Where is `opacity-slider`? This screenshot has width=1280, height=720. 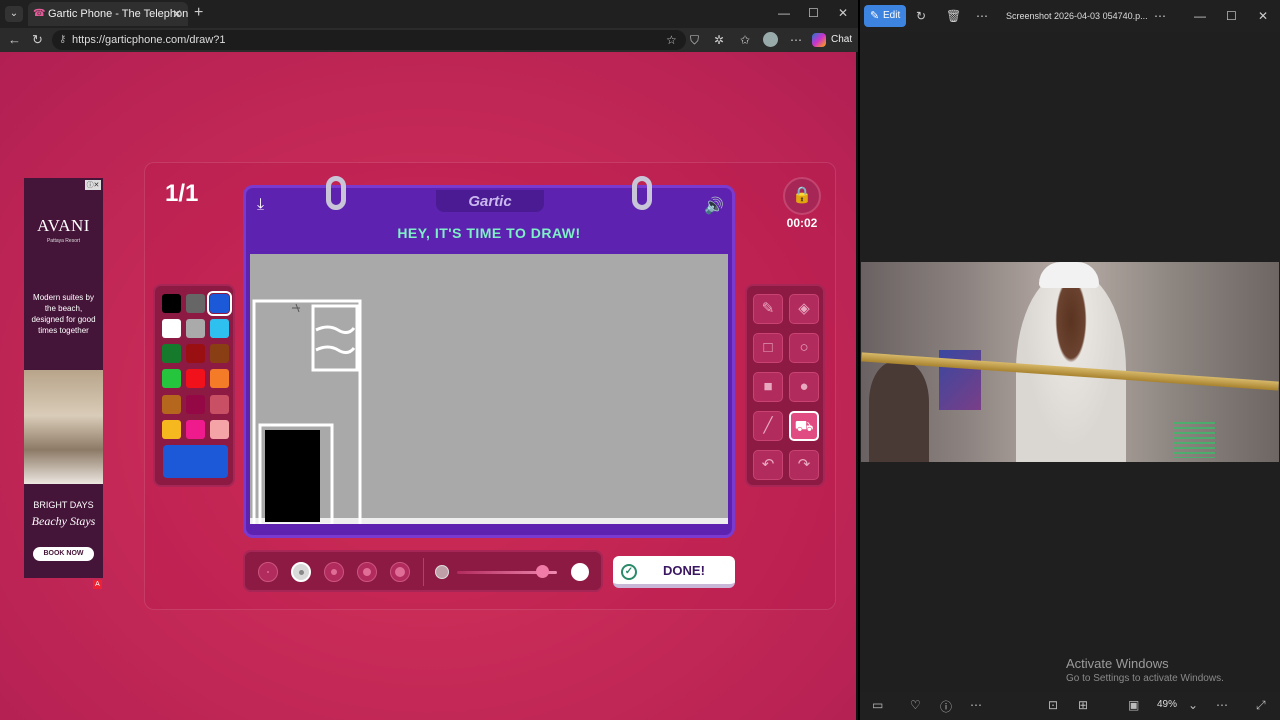 opacity-slider is located at coordinates (512, 572).